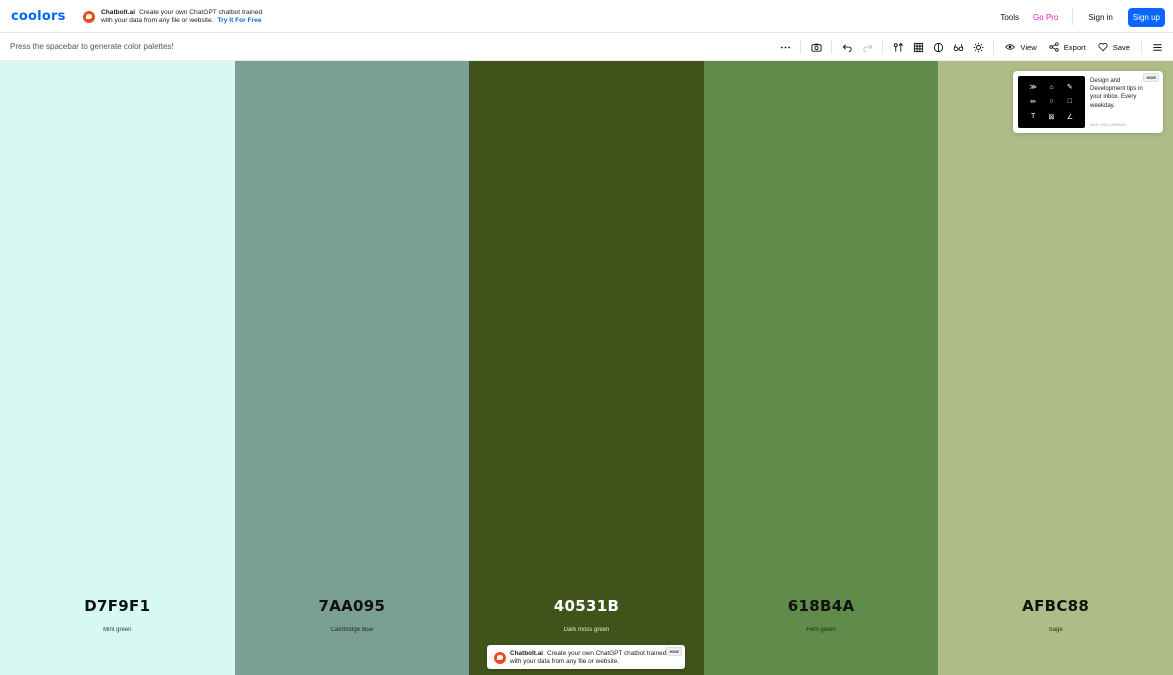 This screenshot has height=675, width=1173. Describe the element at coordinates (586, 630) in the screenshot. I see `swatch-color-name: Dark moss green` at that location.